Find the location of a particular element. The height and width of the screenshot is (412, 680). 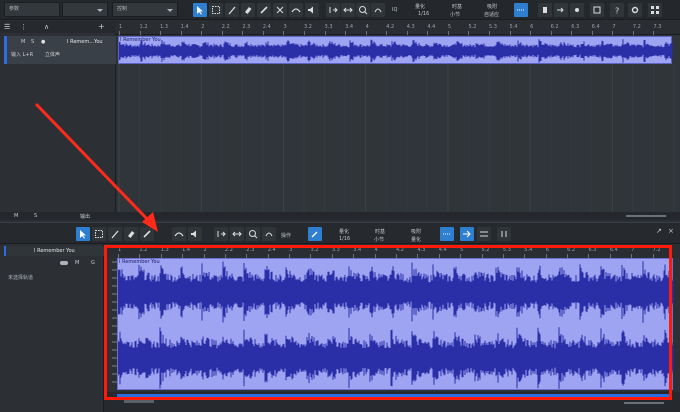

arrow-tool-button is located at coordinates (200, 10).